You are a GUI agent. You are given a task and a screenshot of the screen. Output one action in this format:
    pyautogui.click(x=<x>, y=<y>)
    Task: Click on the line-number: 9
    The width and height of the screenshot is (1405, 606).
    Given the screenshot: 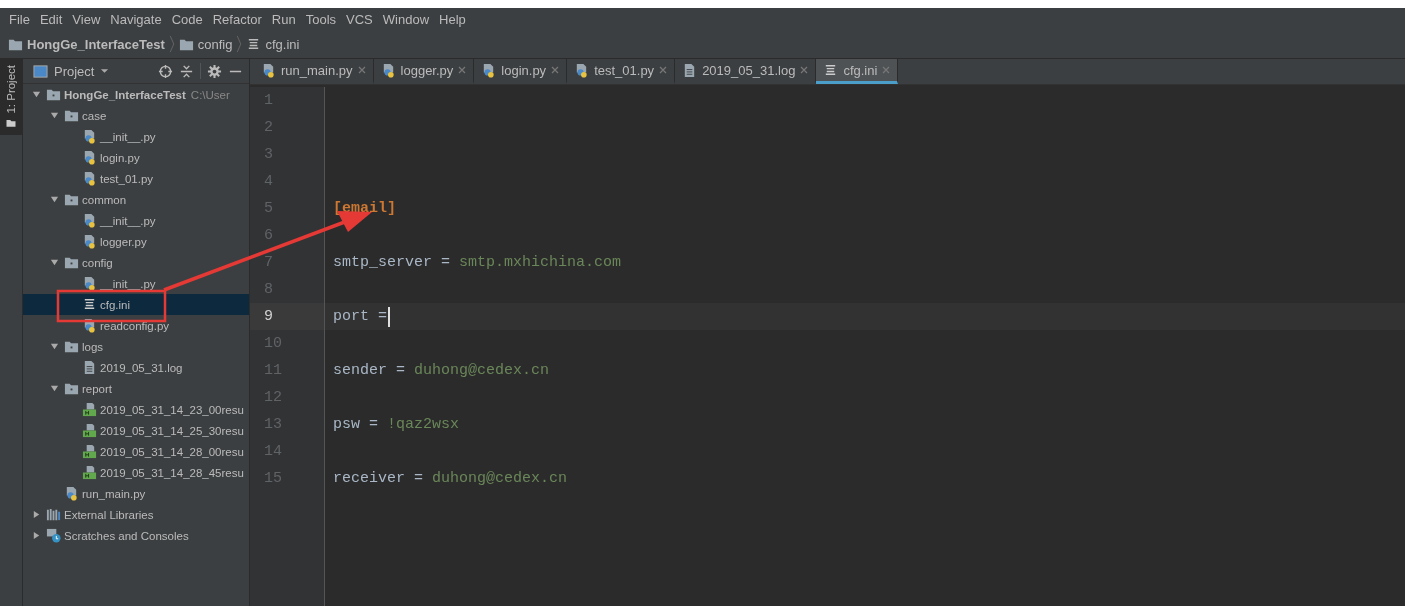 What is the action you would take?
    pyautogui.click(x=287, y=316)
    